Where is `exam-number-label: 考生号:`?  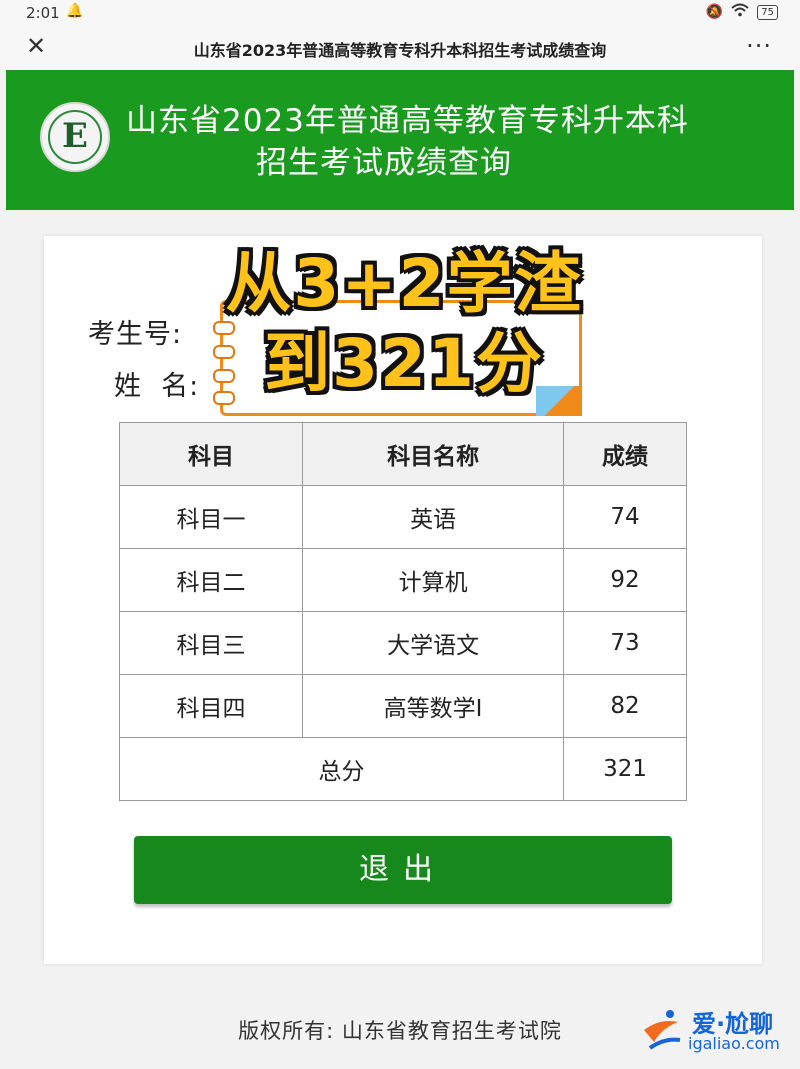
exam-number-label: 考生号: is located at coordinates (135, 334).